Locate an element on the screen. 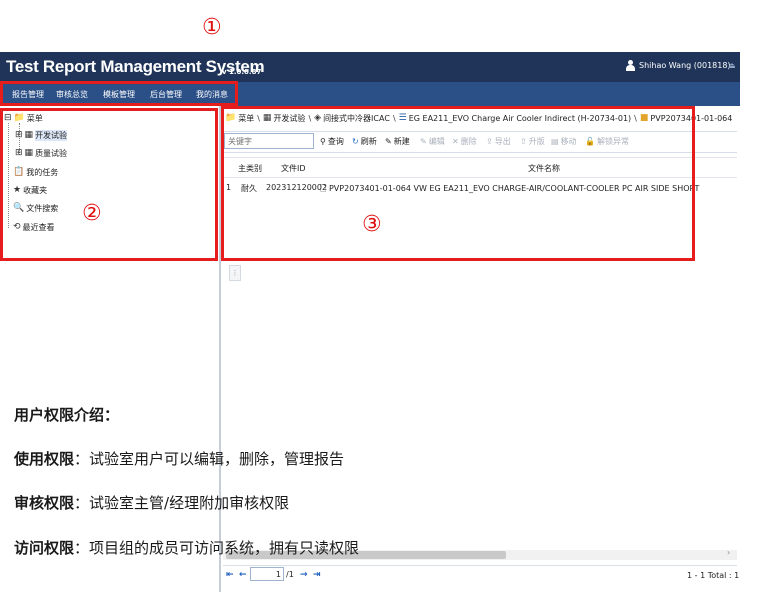 The width and height of the screenshot is (774, 592). first-page-icon: ⇤ is located at coordinates (230, 575).